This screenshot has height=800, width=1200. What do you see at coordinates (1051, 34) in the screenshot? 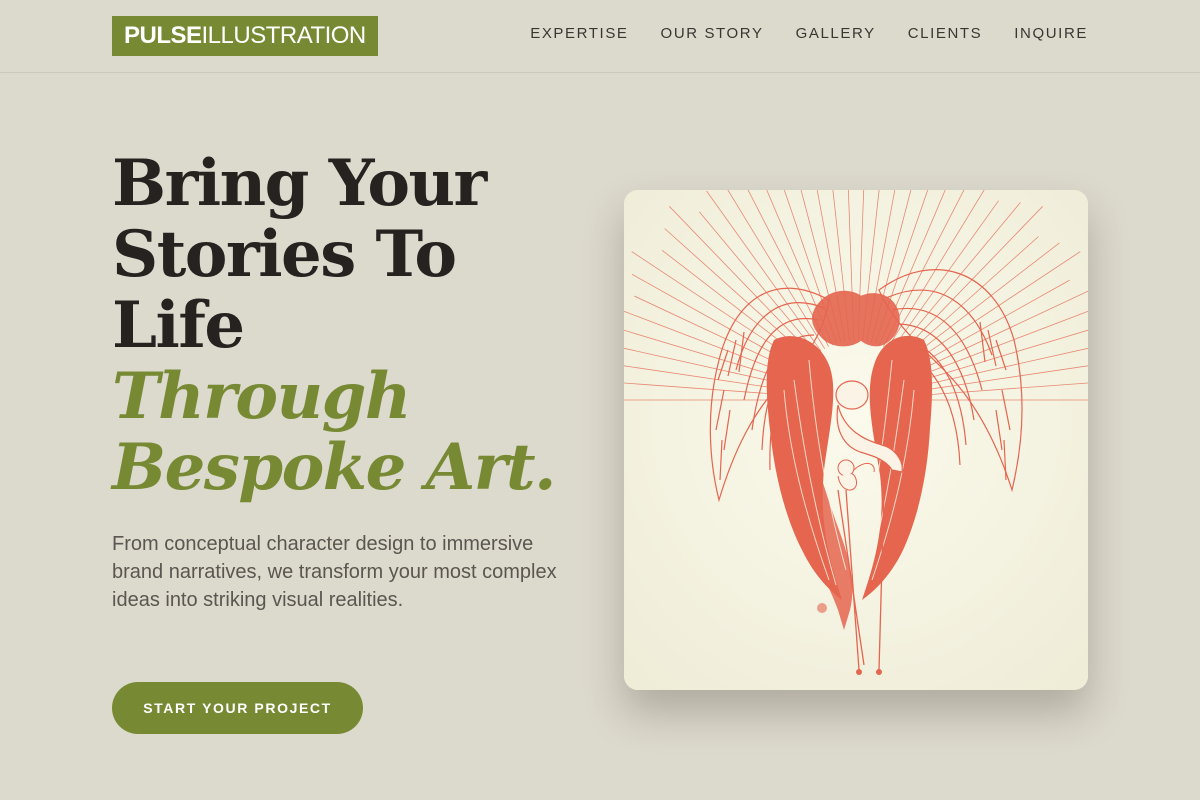
I see `nav-item-inquire: INQUIRE` at bounding box center [1051, 34].